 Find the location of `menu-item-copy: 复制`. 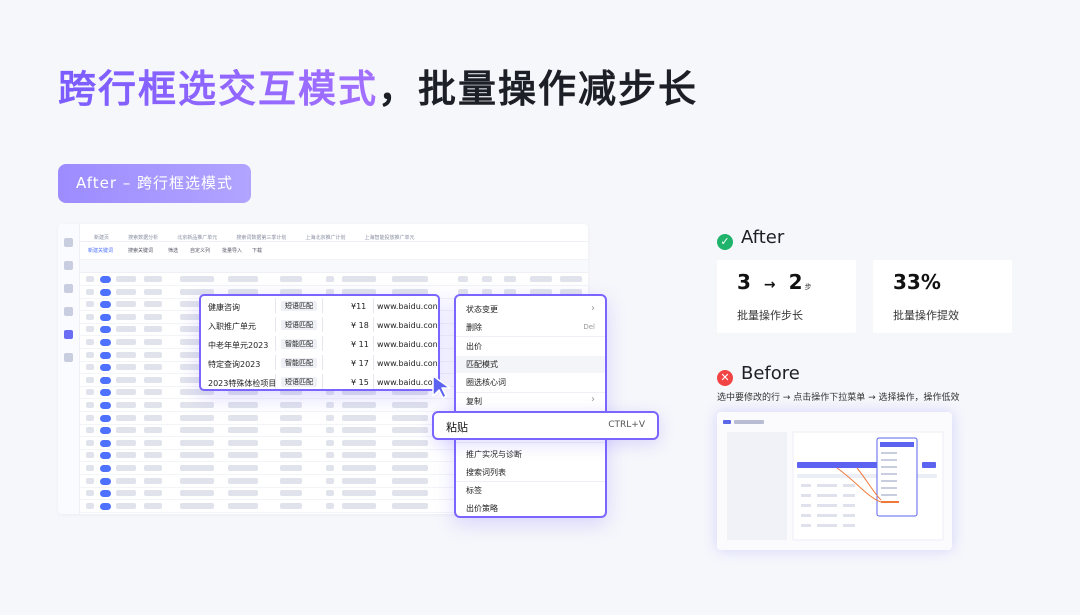

menu-item-copy: 复制 is located at coordinates (474, 401).